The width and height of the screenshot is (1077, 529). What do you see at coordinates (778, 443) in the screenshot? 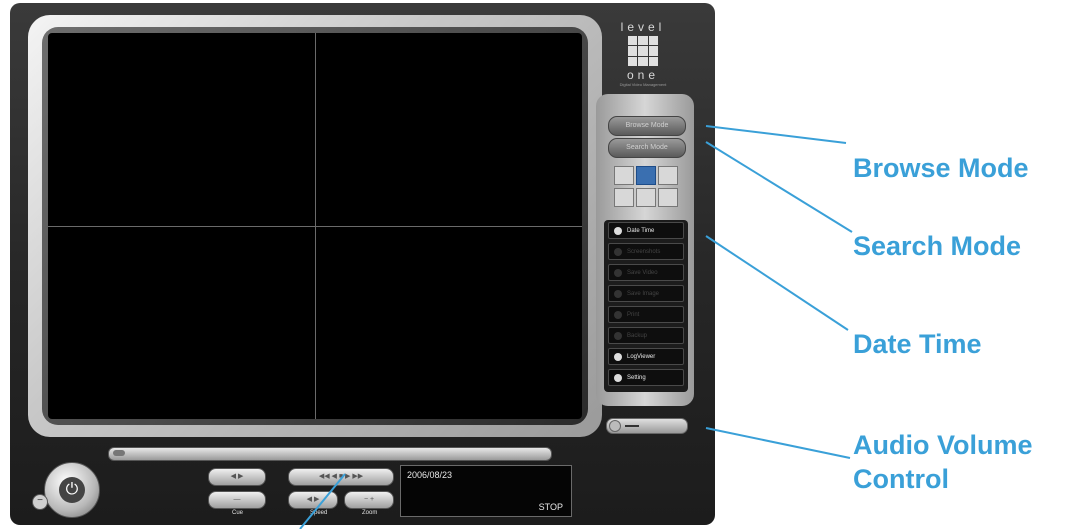
I see `callout-line-volume` at bounding box center [778, 443].